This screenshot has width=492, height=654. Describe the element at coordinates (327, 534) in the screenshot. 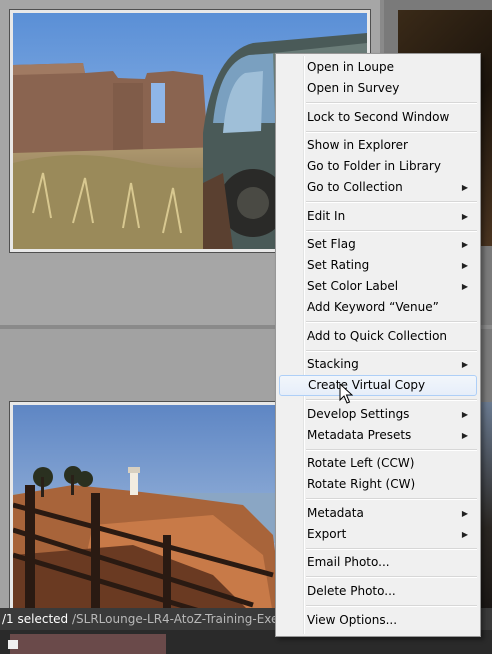

I see `menu-item-label: Export` at that location.